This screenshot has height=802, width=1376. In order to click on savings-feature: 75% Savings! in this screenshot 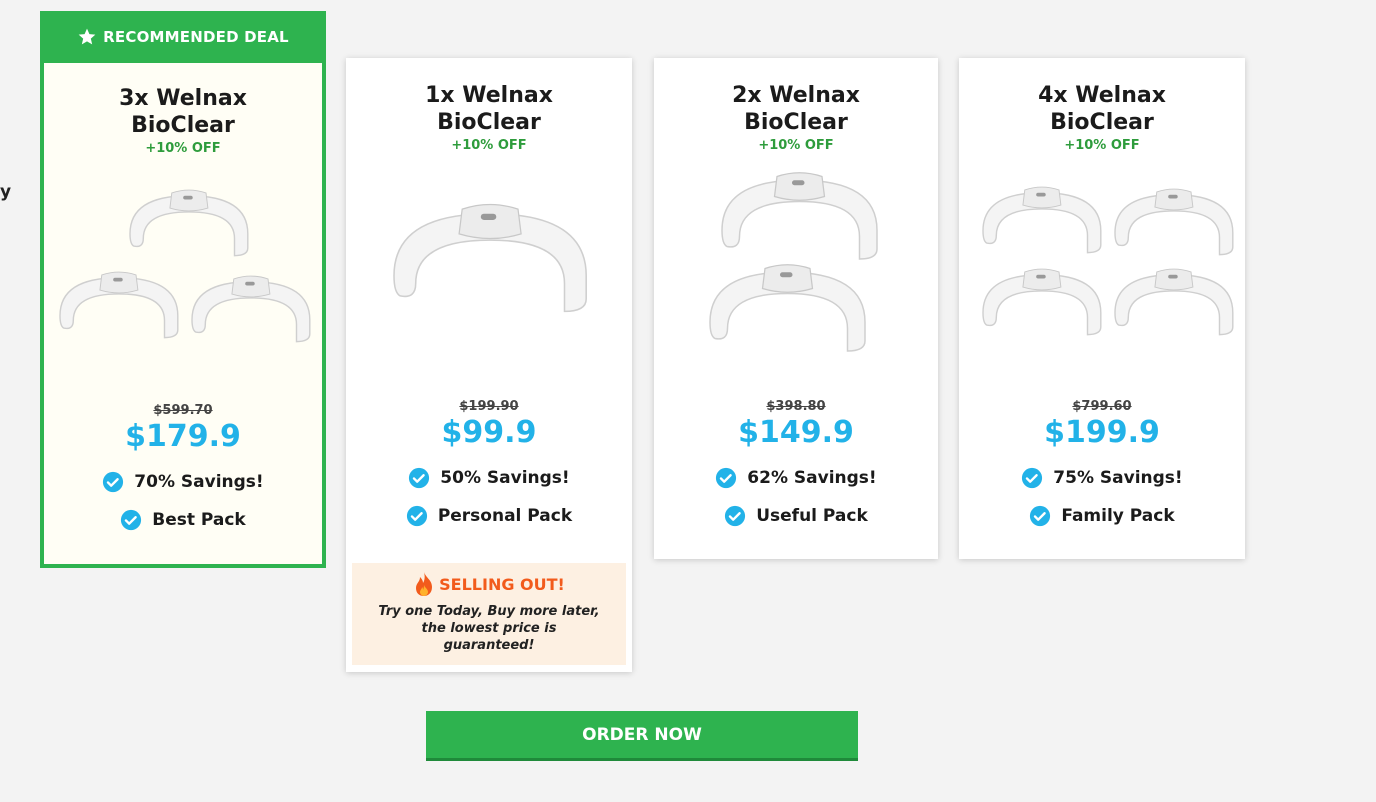, I will do `click(1102, 478)`.